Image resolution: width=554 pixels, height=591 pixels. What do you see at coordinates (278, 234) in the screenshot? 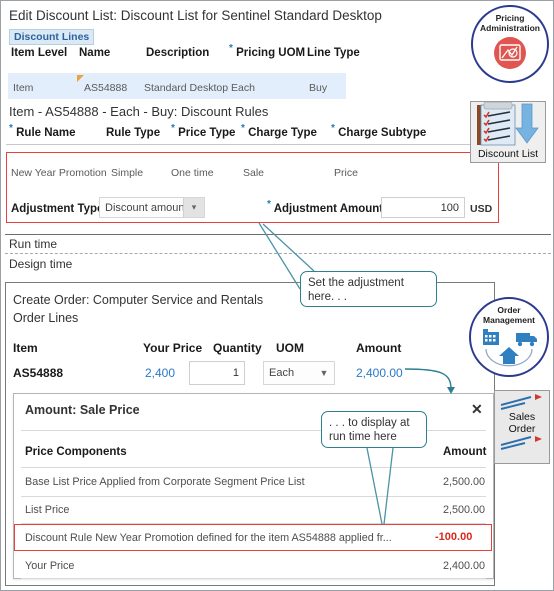
I see `panel-bottom-divider` at bounding box center [278, 234].